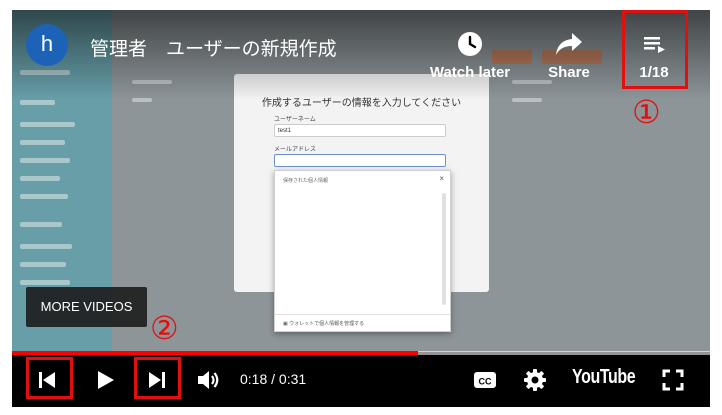 Image resolution: width=722 pixels, height=415 pixels. I want to click on watch-later-label: Watch later, so click(470, 72).